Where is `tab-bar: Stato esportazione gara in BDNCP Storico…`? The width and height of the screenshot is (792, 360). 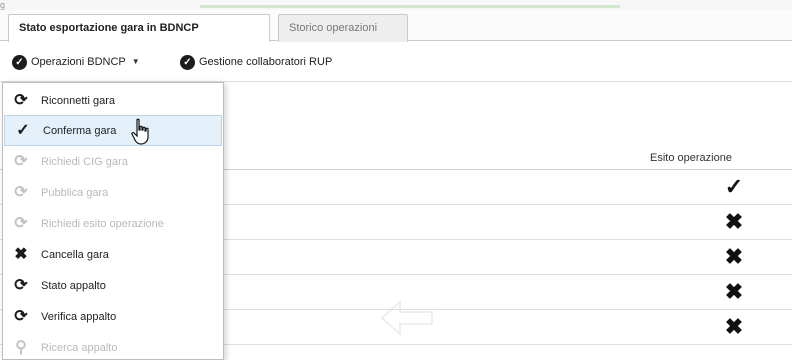 tab-bar: Stato esportazione gara in BDNCP Storico… is located at coordinates (396, 26).